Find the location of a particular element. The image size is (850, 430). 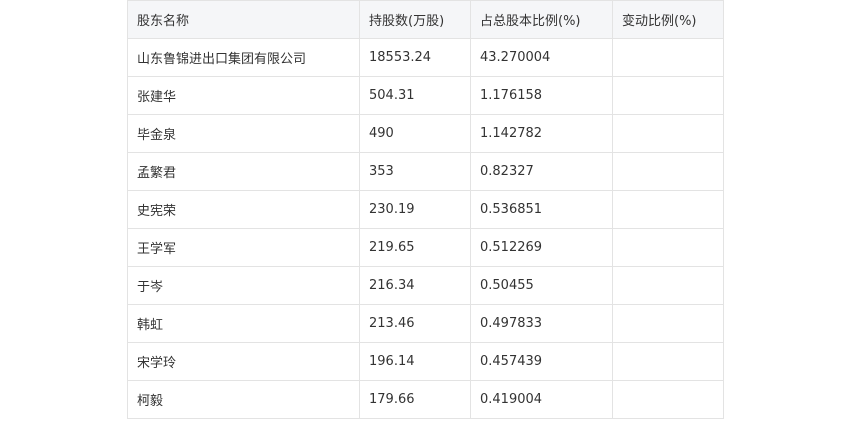

cell-shareholder-name: 张建华 is located at coordinates (243, 95).